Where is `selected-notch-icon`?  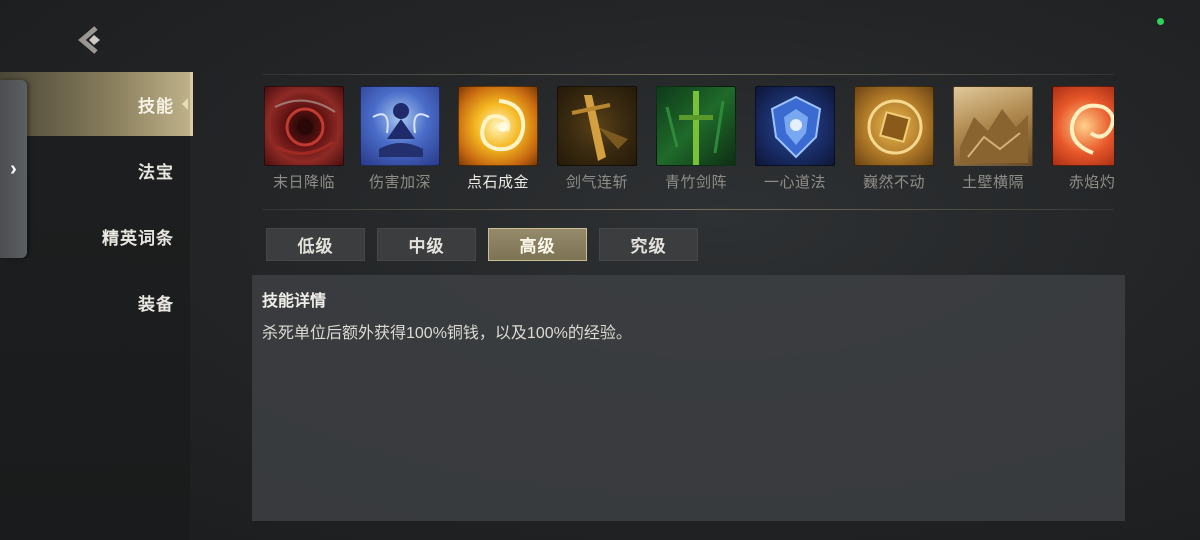 selected-notch-icon is located at coordinates (185, 104).